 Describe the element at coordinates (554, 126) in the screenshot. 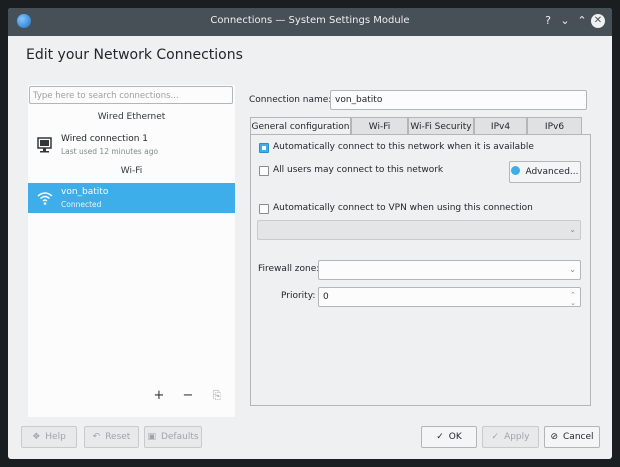

I see `tab-ipv6: IPv6` at that location.